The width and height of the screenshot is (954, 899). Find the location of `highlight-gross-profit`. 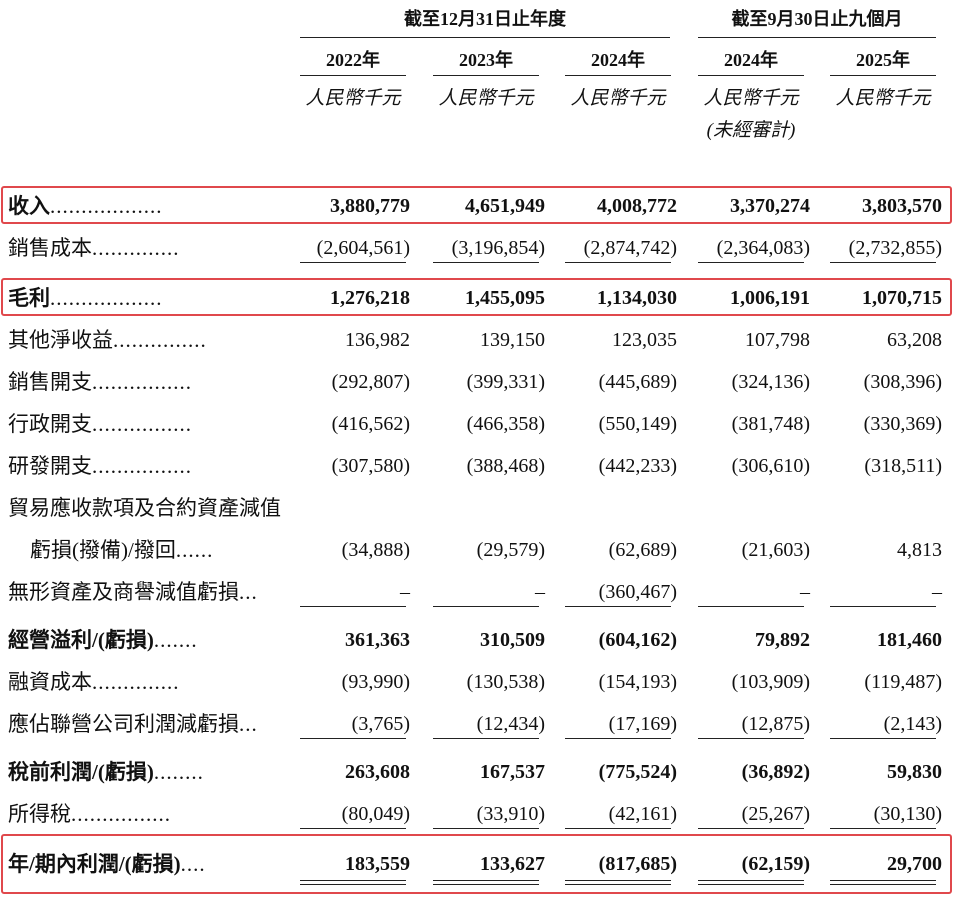

highlight-gross-profit is located at coordinates (476, 297).